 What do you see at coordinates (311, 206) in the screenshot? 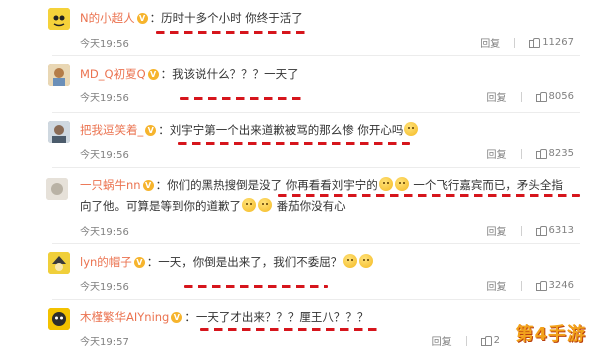
I see `comment-text: 番茄你没有心` at bounding box center [311, 206].